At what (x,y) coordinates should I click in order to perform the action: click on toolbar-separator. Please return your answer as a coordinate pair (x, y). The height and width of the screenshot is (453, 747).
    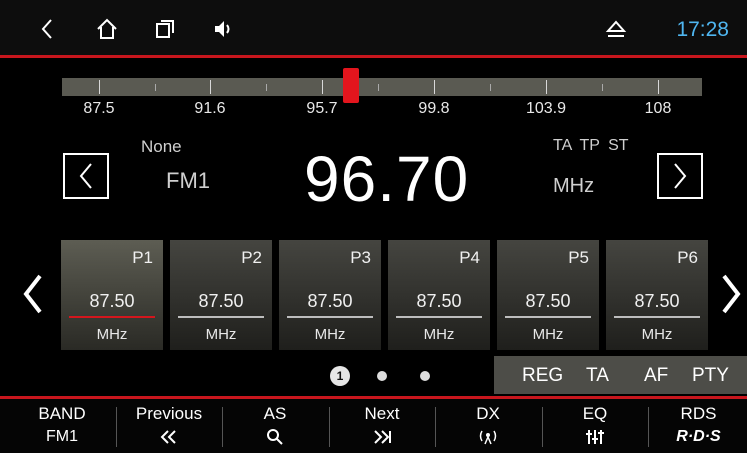
    Looking at the image, I should click on (648, 427).